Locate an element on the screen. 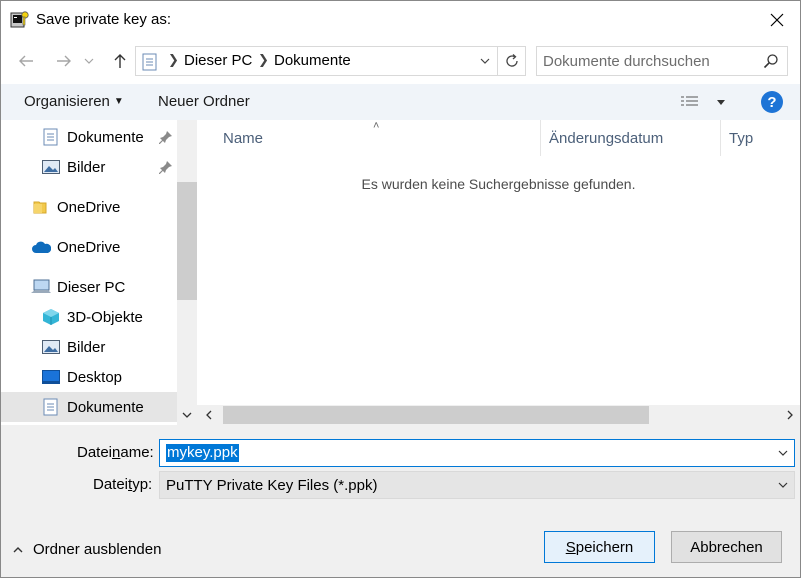 The image size is (801, 578). column-header-name: Name is located at coordinates (378, 138).